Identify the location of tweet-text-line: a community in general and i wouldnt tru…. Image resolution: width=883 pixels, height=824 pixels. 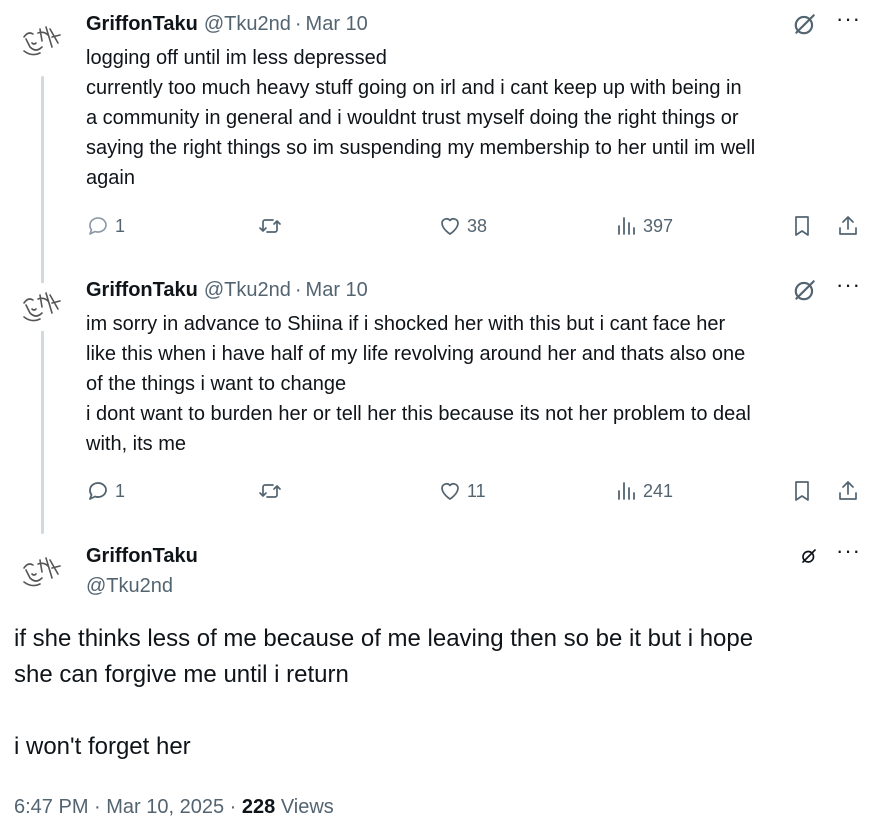
(412, 118).